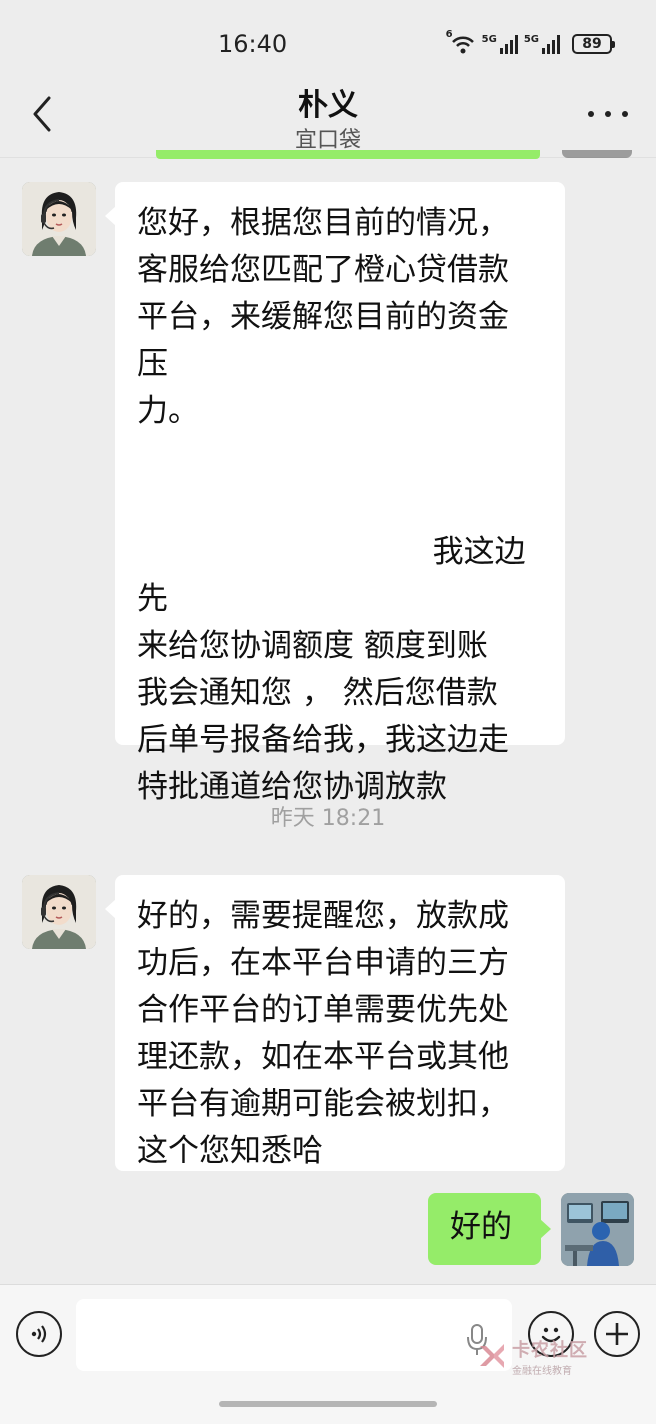 The image size is (656, 1424). I want to click on signal-icon-1: 5G, so click(500, 44).